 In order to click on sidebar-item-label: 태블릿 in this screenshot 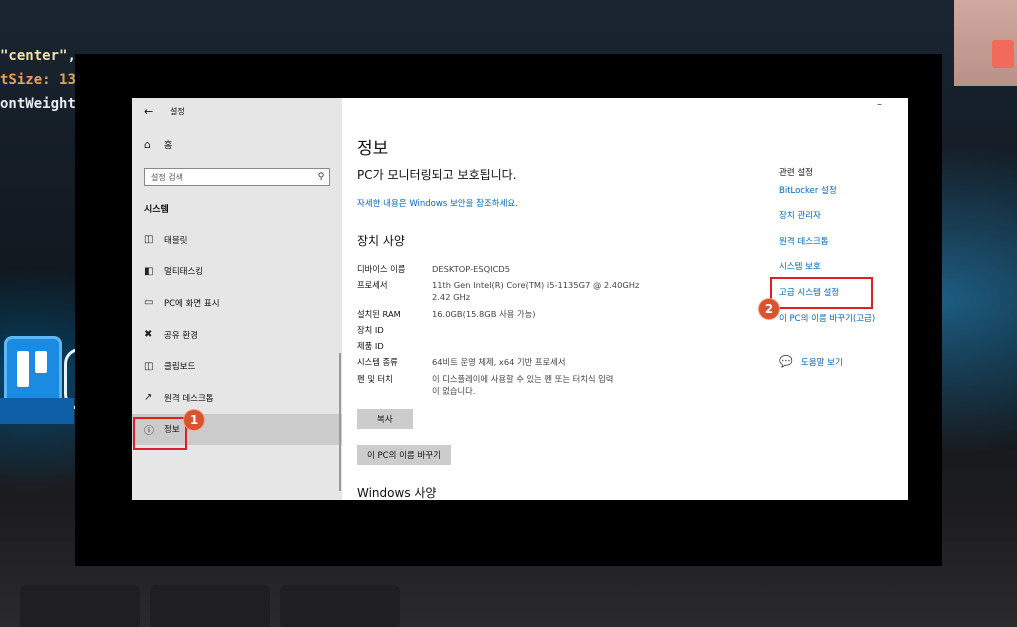, I will do `click(176, 240)`.